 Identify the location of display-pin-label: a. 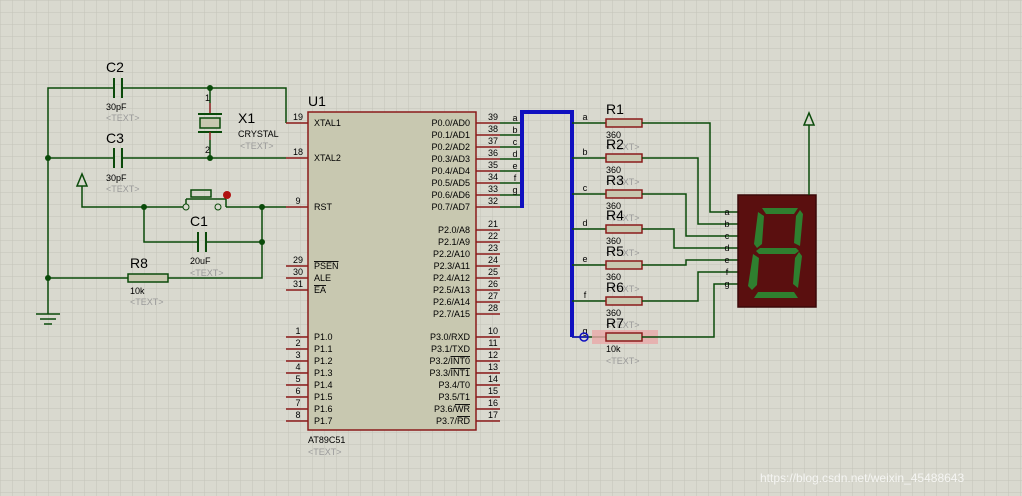
(726, 212).